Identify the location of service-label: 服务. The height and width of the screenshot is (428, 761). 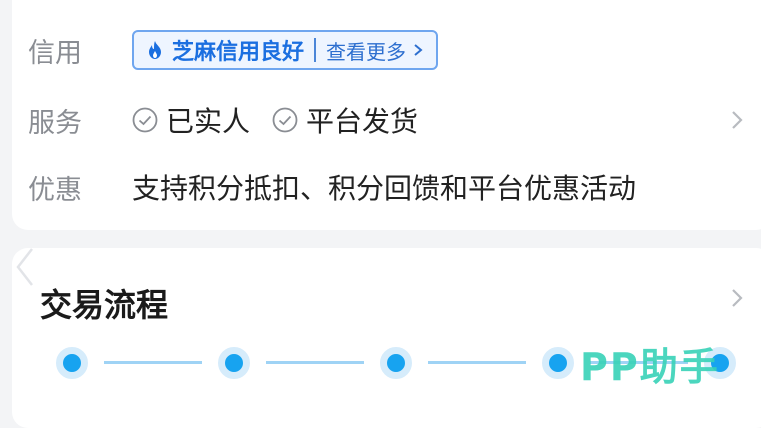
(55, 123).